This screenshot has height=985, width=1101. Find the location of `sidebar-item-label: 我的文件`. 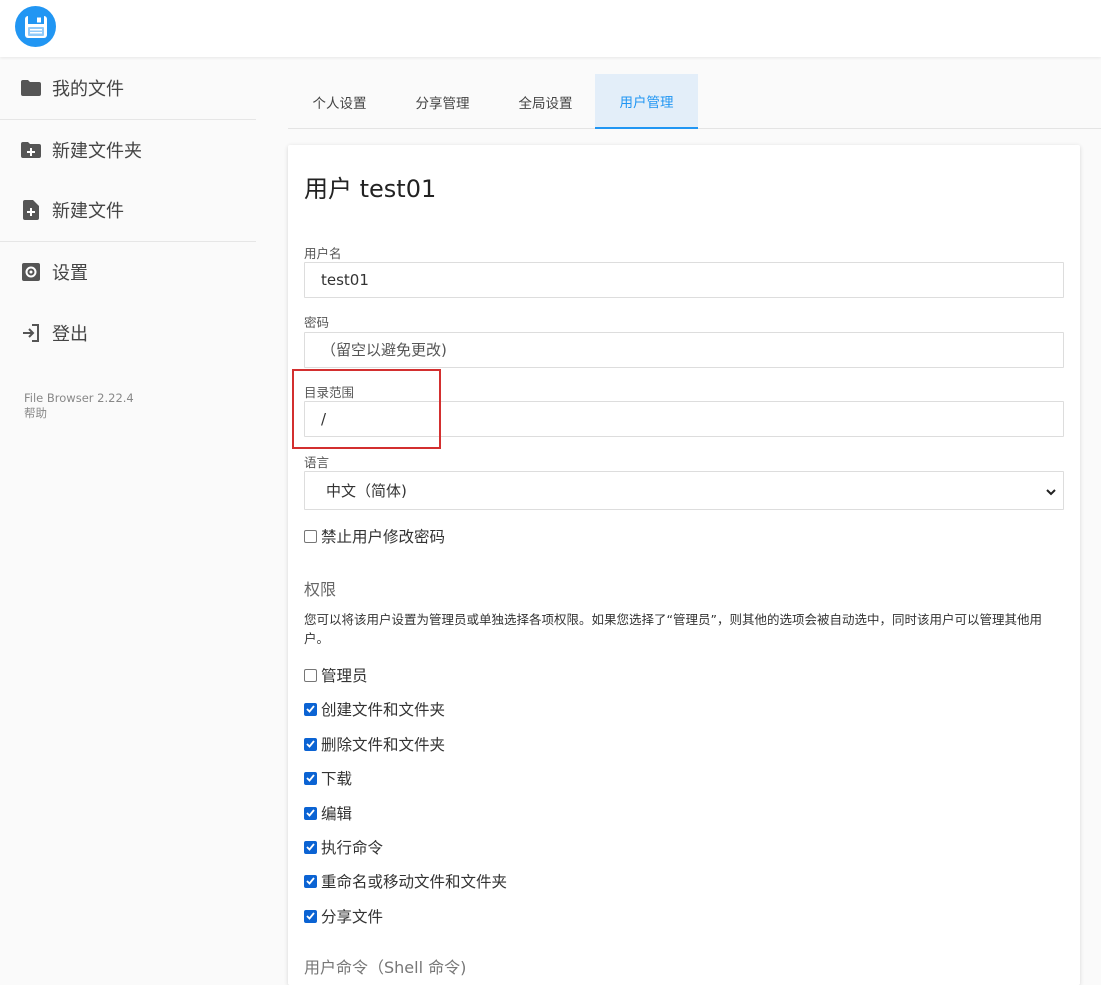

sidebar-item-label: 我的文件 is located at coordinates (88, 89).